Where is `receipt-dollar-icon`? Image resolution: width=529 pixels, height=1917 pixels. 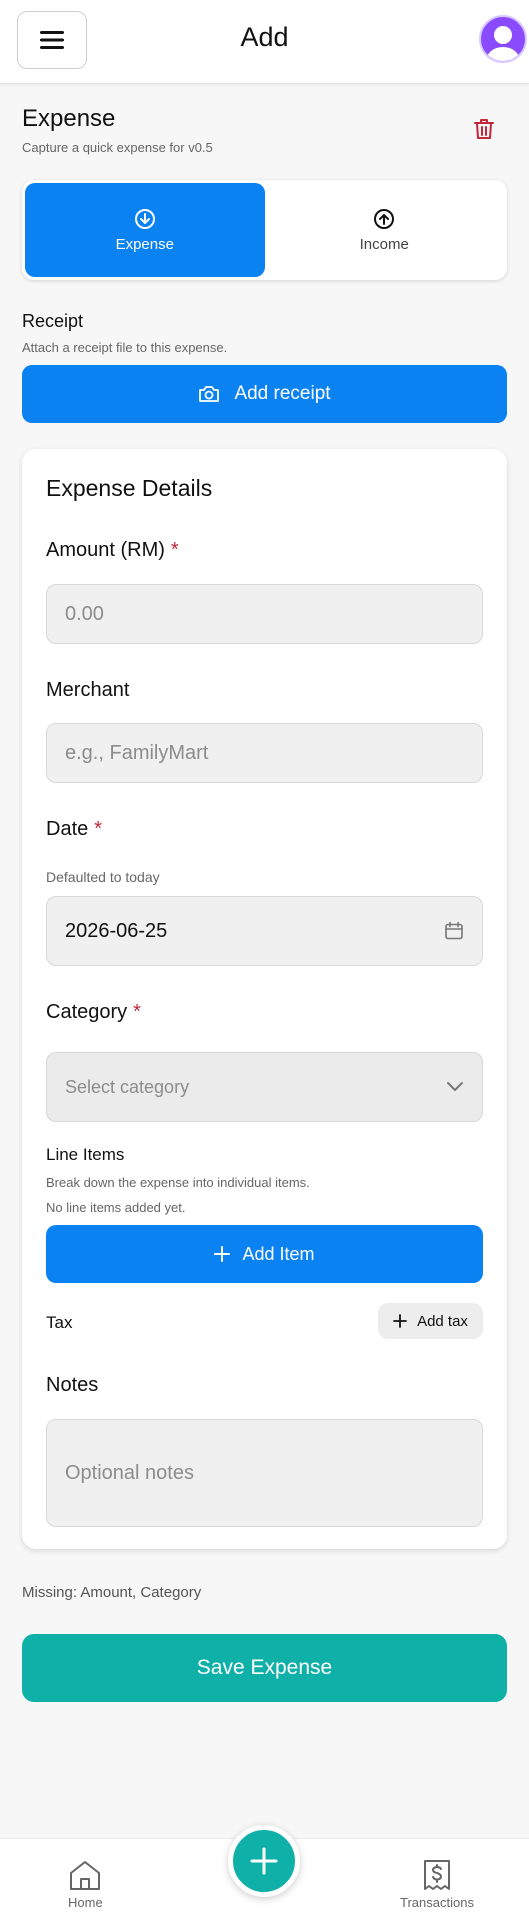
receipt-dollar-icon is located at coordinates (436, 1875).